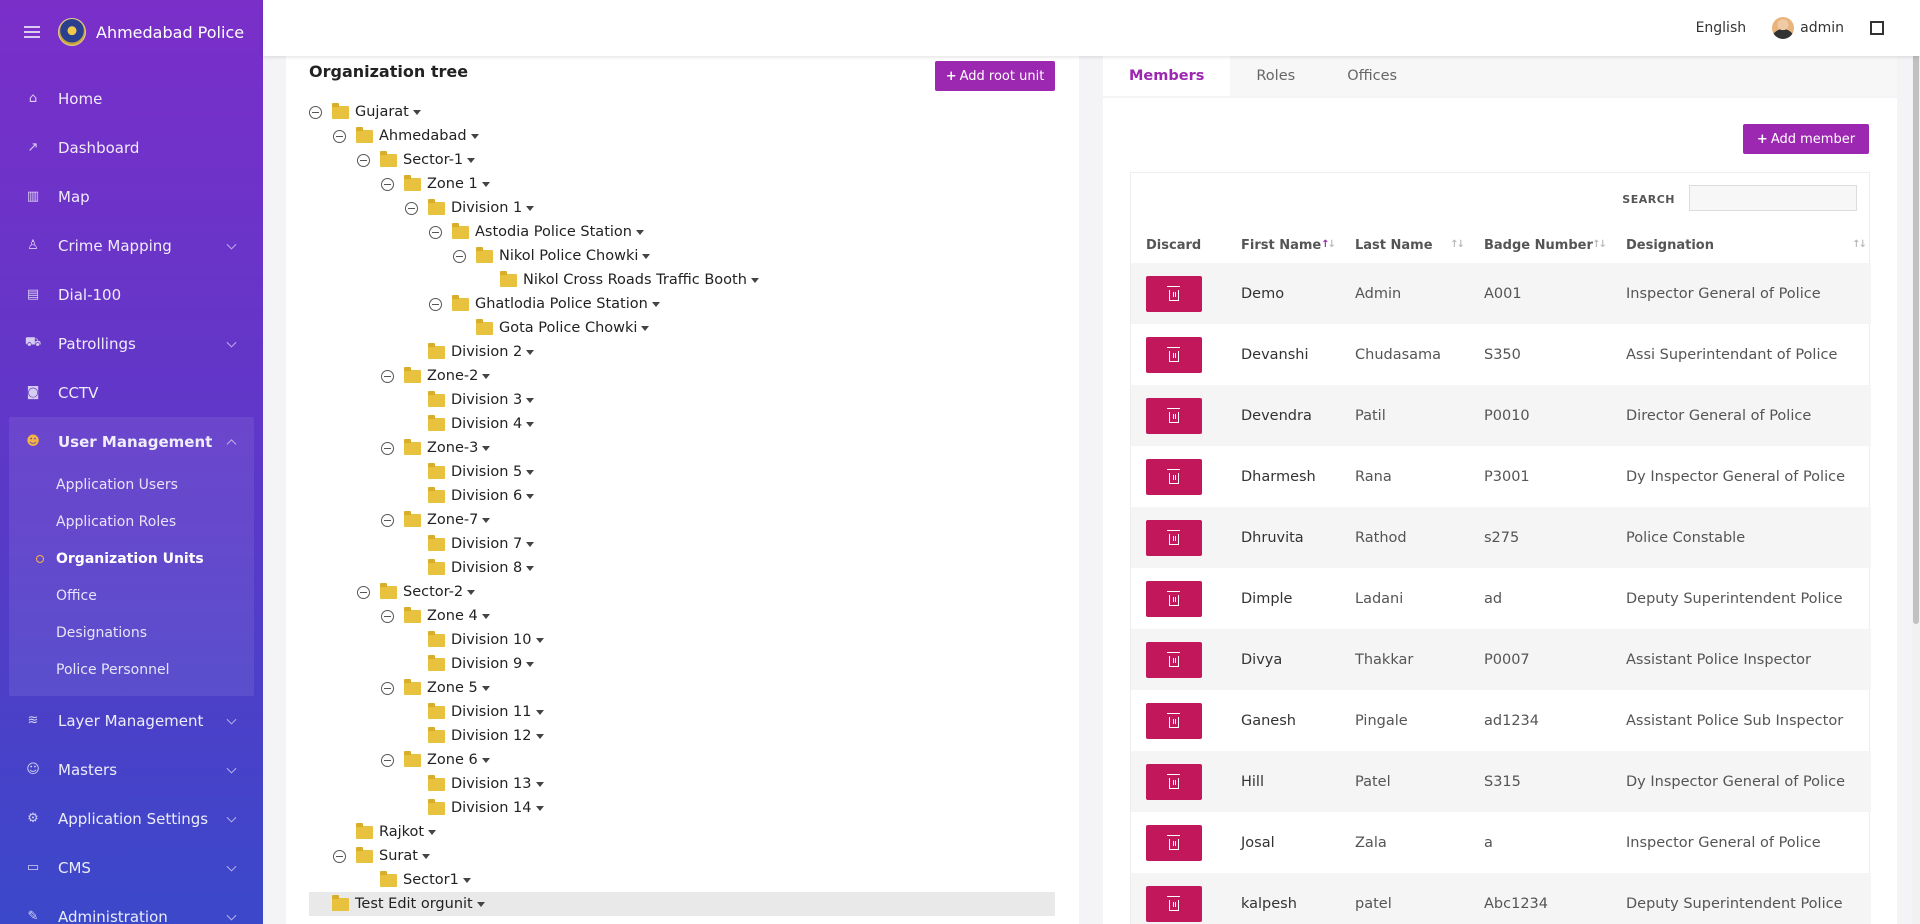 The width and height of the screenshot is (1920, 924). Describe the element at coordinates (682, 328) in the screenshot. I see `tree-node: Gota Police Chowki` at that location.